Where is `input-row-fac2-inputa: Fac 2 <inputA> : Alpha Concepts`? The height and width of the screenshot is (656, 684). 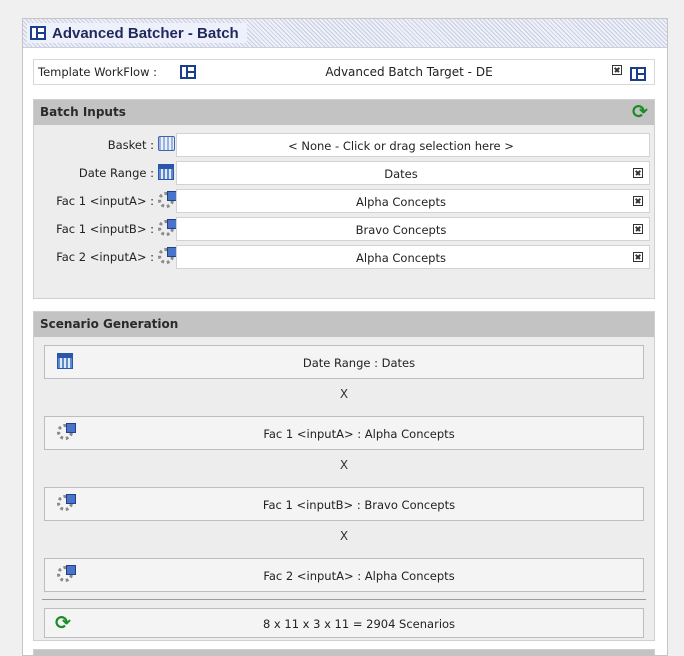 input-row-fac2-inputa: Fac 2 <inputA> : Alpha Concepts is located at coordinates (344, 257).